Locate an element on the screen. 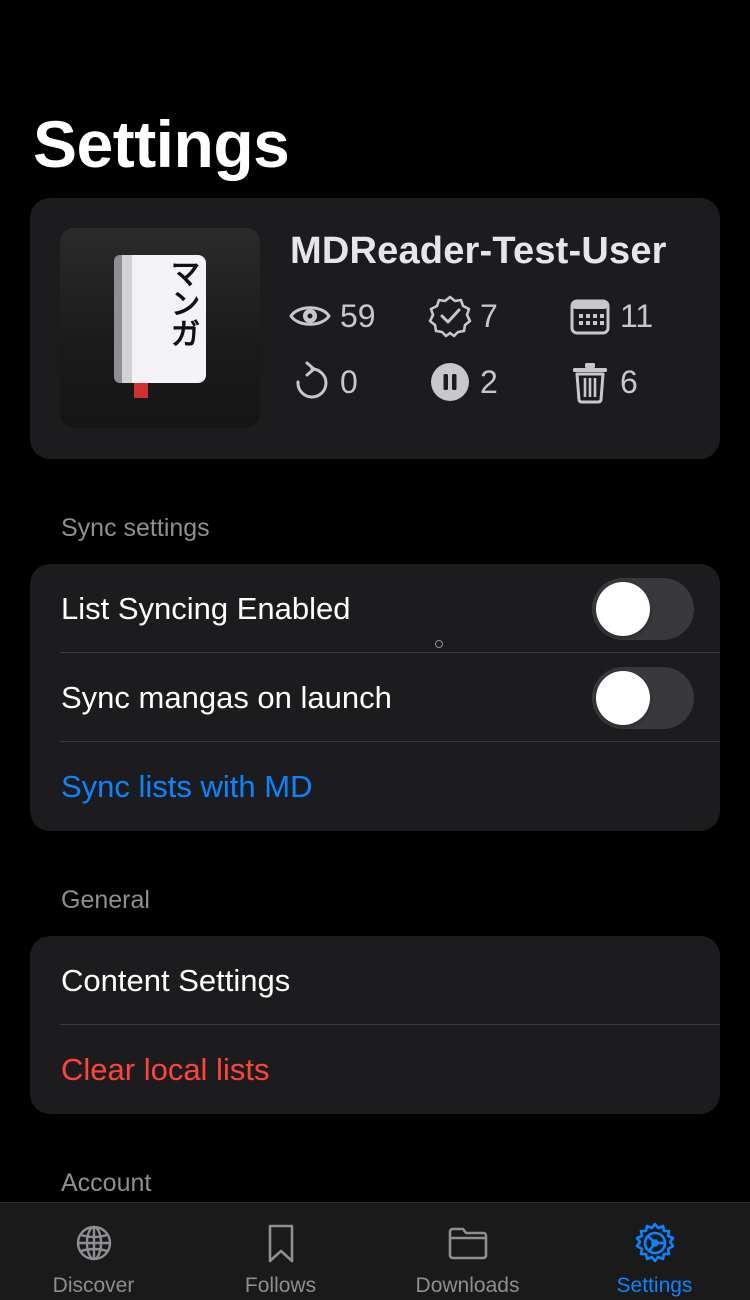 Image resolution: width=750 pixels, height=1300 pixels. username: MDReader-Test-User is located at coordinates (478, 251).